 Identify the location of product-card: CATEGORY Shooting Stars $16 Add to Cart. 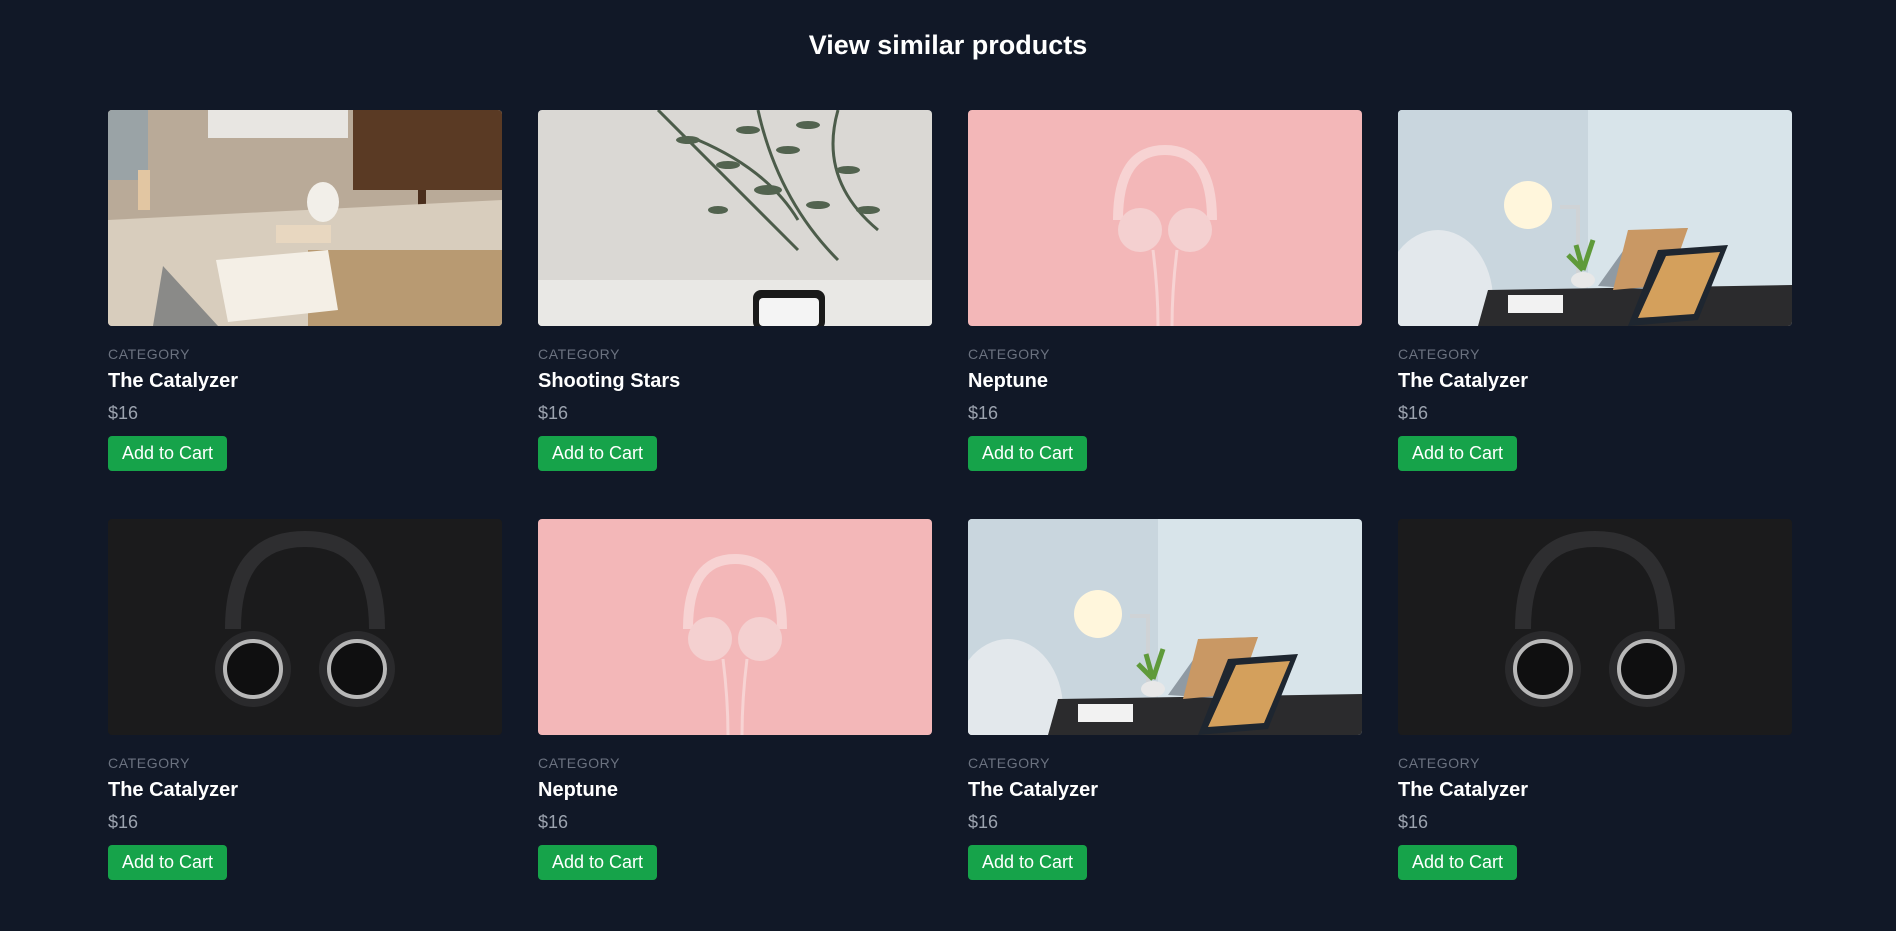
(735, 314).